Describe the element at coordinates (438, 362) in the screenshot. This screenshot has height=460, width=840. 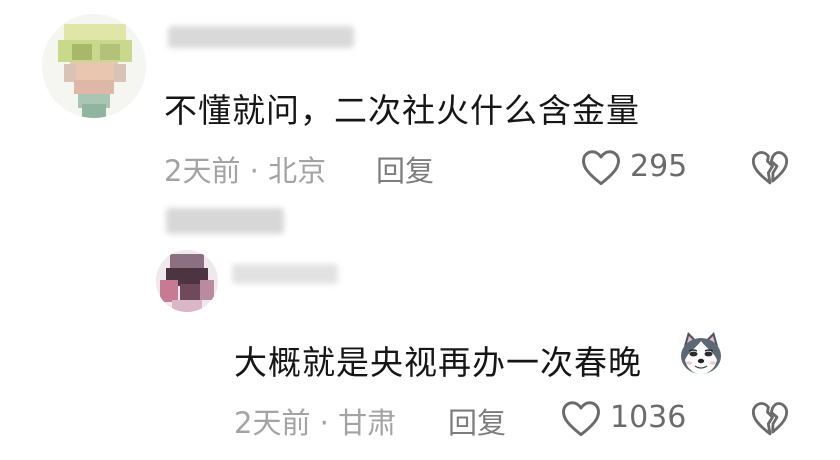
I see `reply-text: 大概就是央视再办一次春晚` at that location.